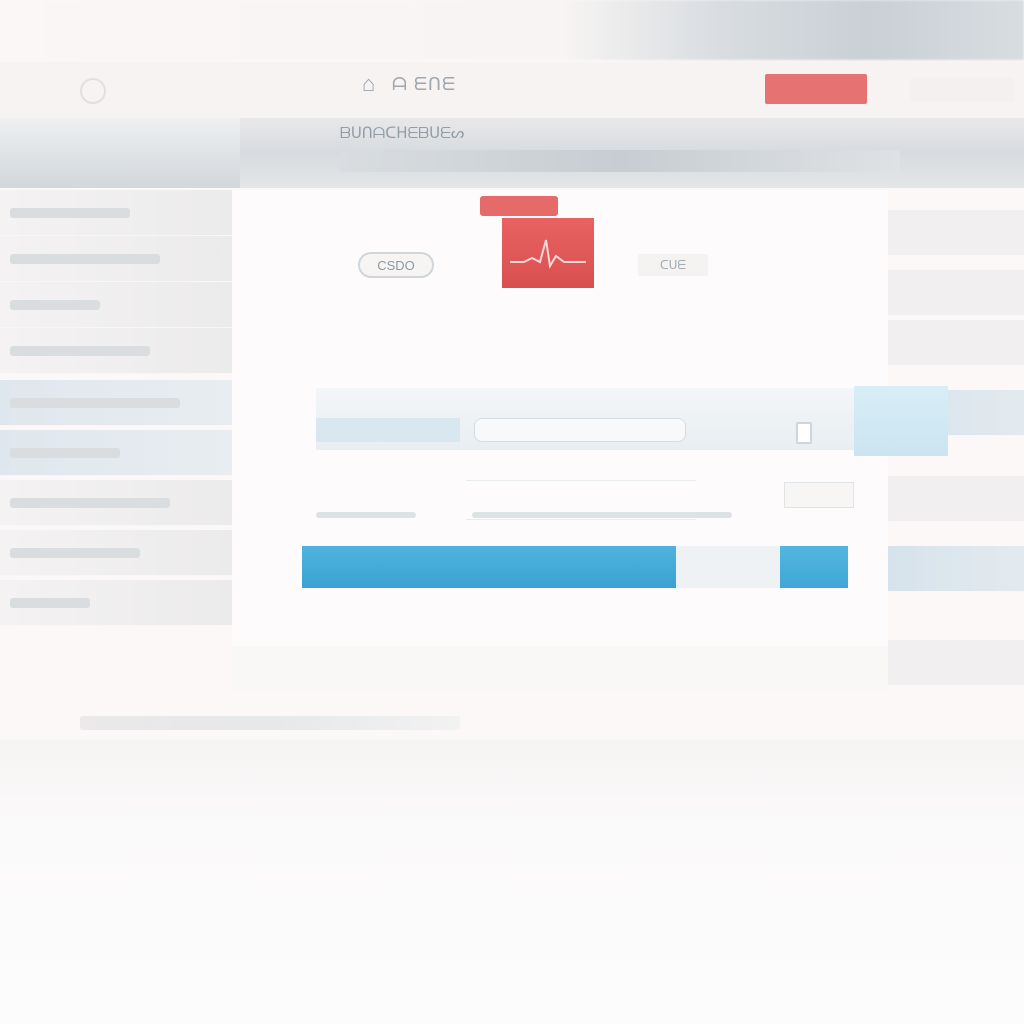  I want to click on status-badge, so click(519, 206).